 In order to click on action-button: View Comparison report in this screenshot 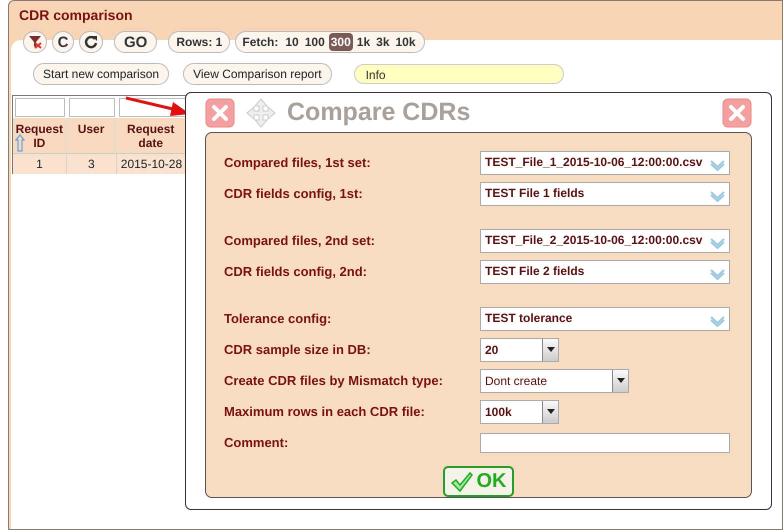, I will do `click(257, 74)`.